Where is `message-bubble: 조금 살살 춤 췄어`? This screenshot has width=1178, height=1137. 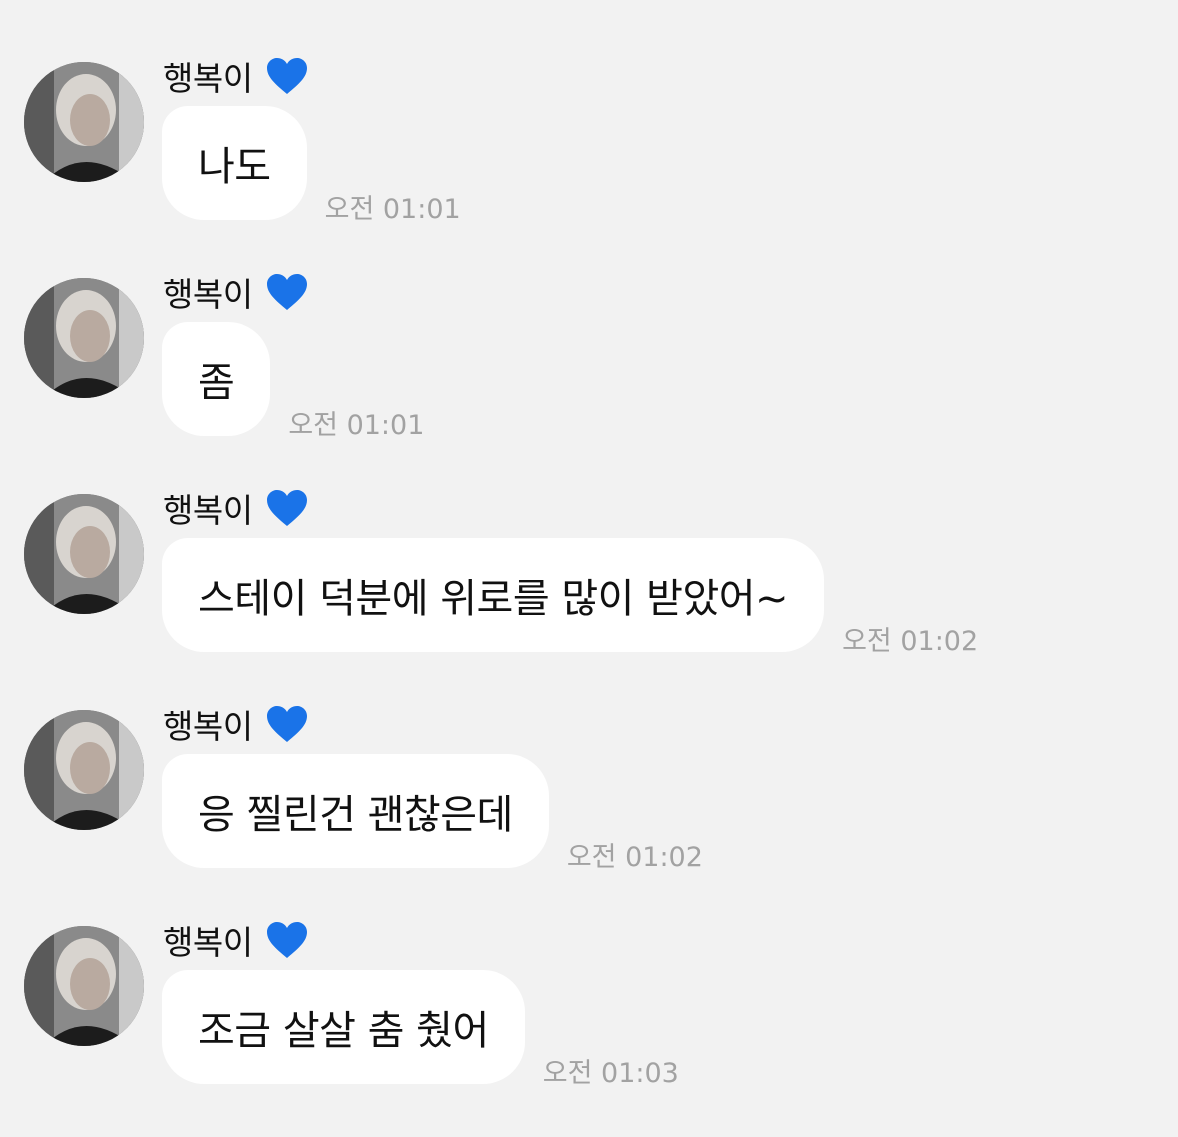 message-bubble: 조금 살살 춤 췄어 is located at coordinates (343, 1027).